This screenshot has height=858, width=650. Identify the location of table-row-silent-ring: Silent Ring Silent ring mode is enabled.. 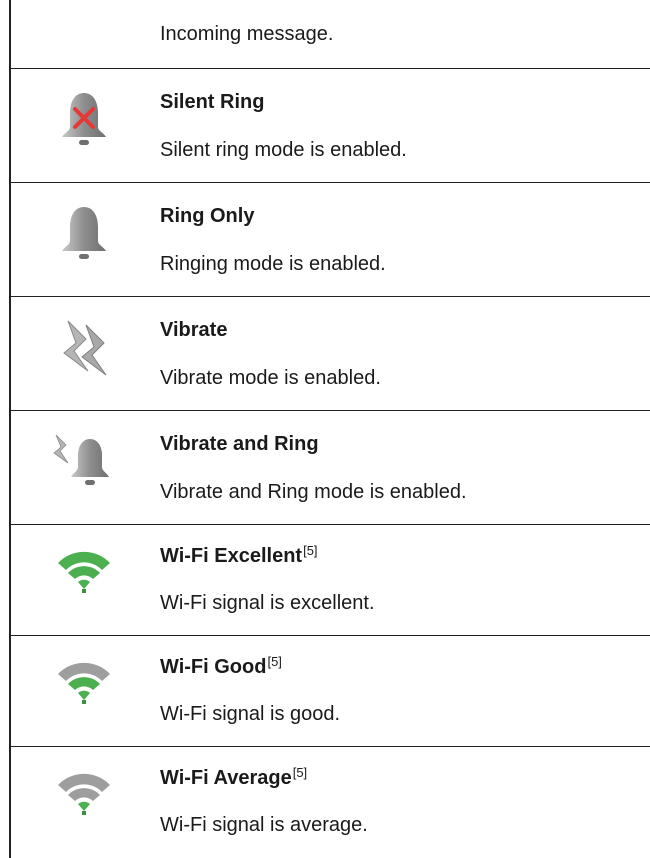
(330, 126).